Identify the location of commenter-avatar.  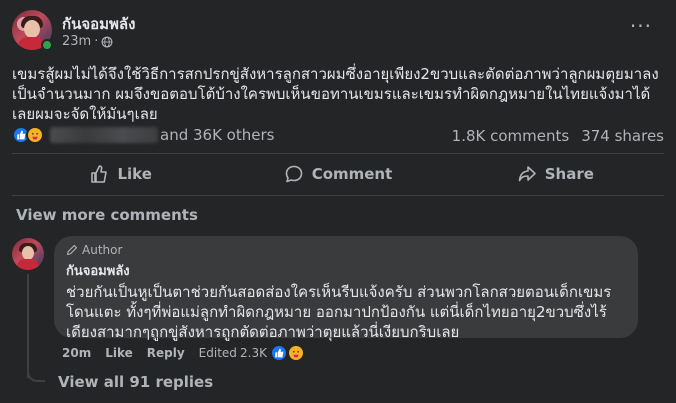
(28, 254).